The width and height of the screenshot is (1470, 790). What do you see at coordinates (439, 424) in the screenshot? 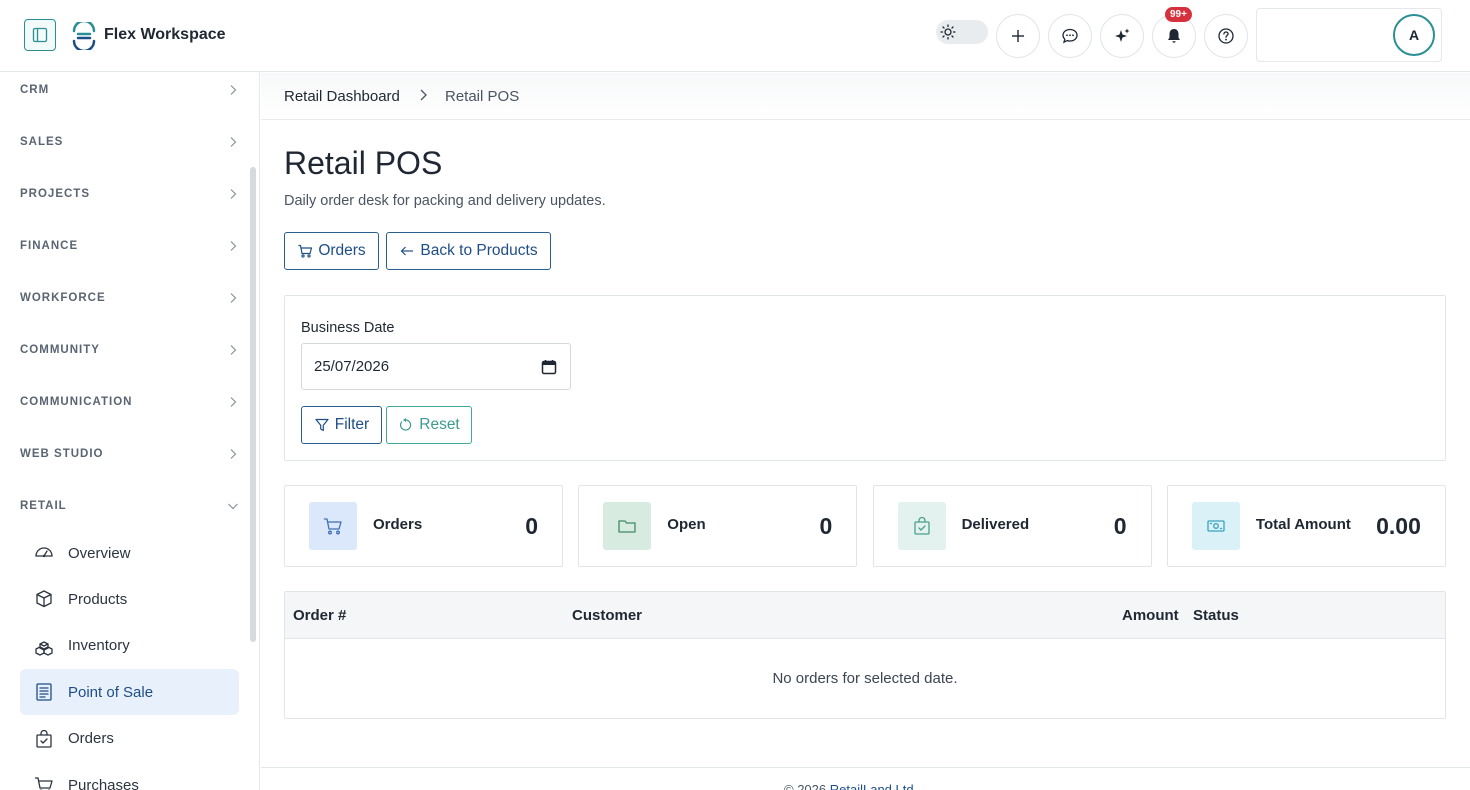
I see `reset-button-label: Reset` at bounding box center [439, 424].